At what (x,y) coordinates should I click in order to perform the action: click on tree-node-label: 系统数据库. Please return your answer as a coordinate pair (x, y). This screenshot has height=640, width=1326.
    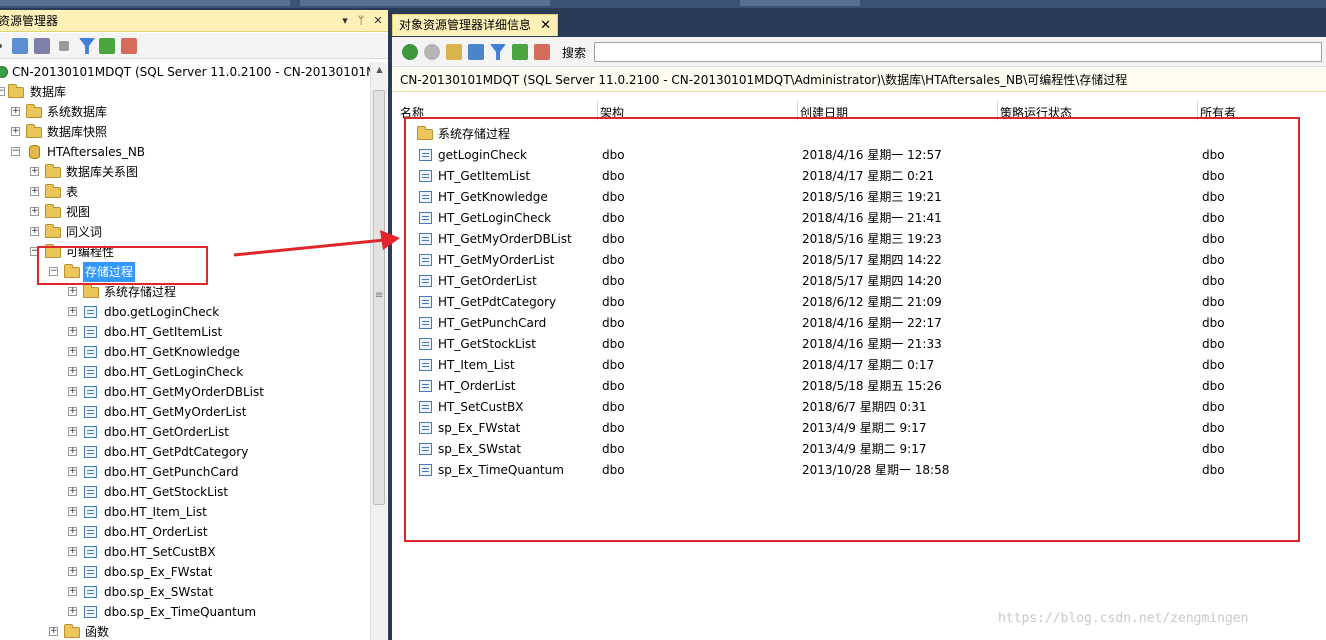
    Looking at the image, I should click on (77, 112).